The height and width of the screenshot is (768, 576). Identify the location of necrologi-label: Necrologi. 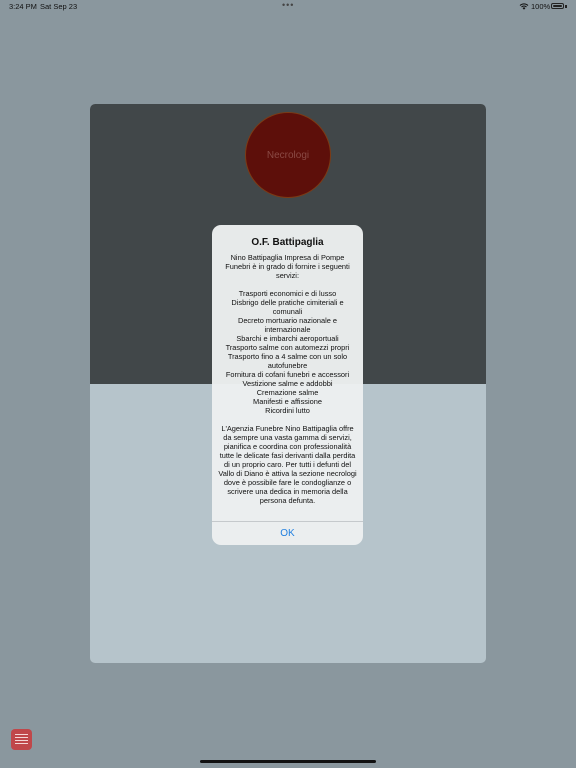
(288, 155).